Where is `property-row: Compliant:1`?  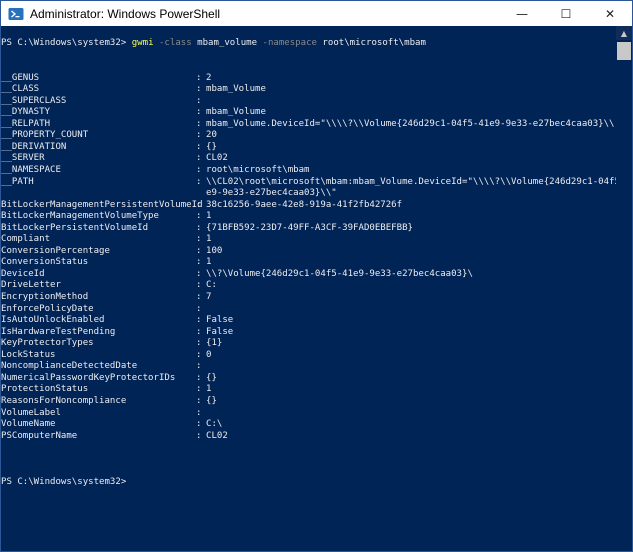
property-row: Compliant:1 is located at coordinates (309, 240).